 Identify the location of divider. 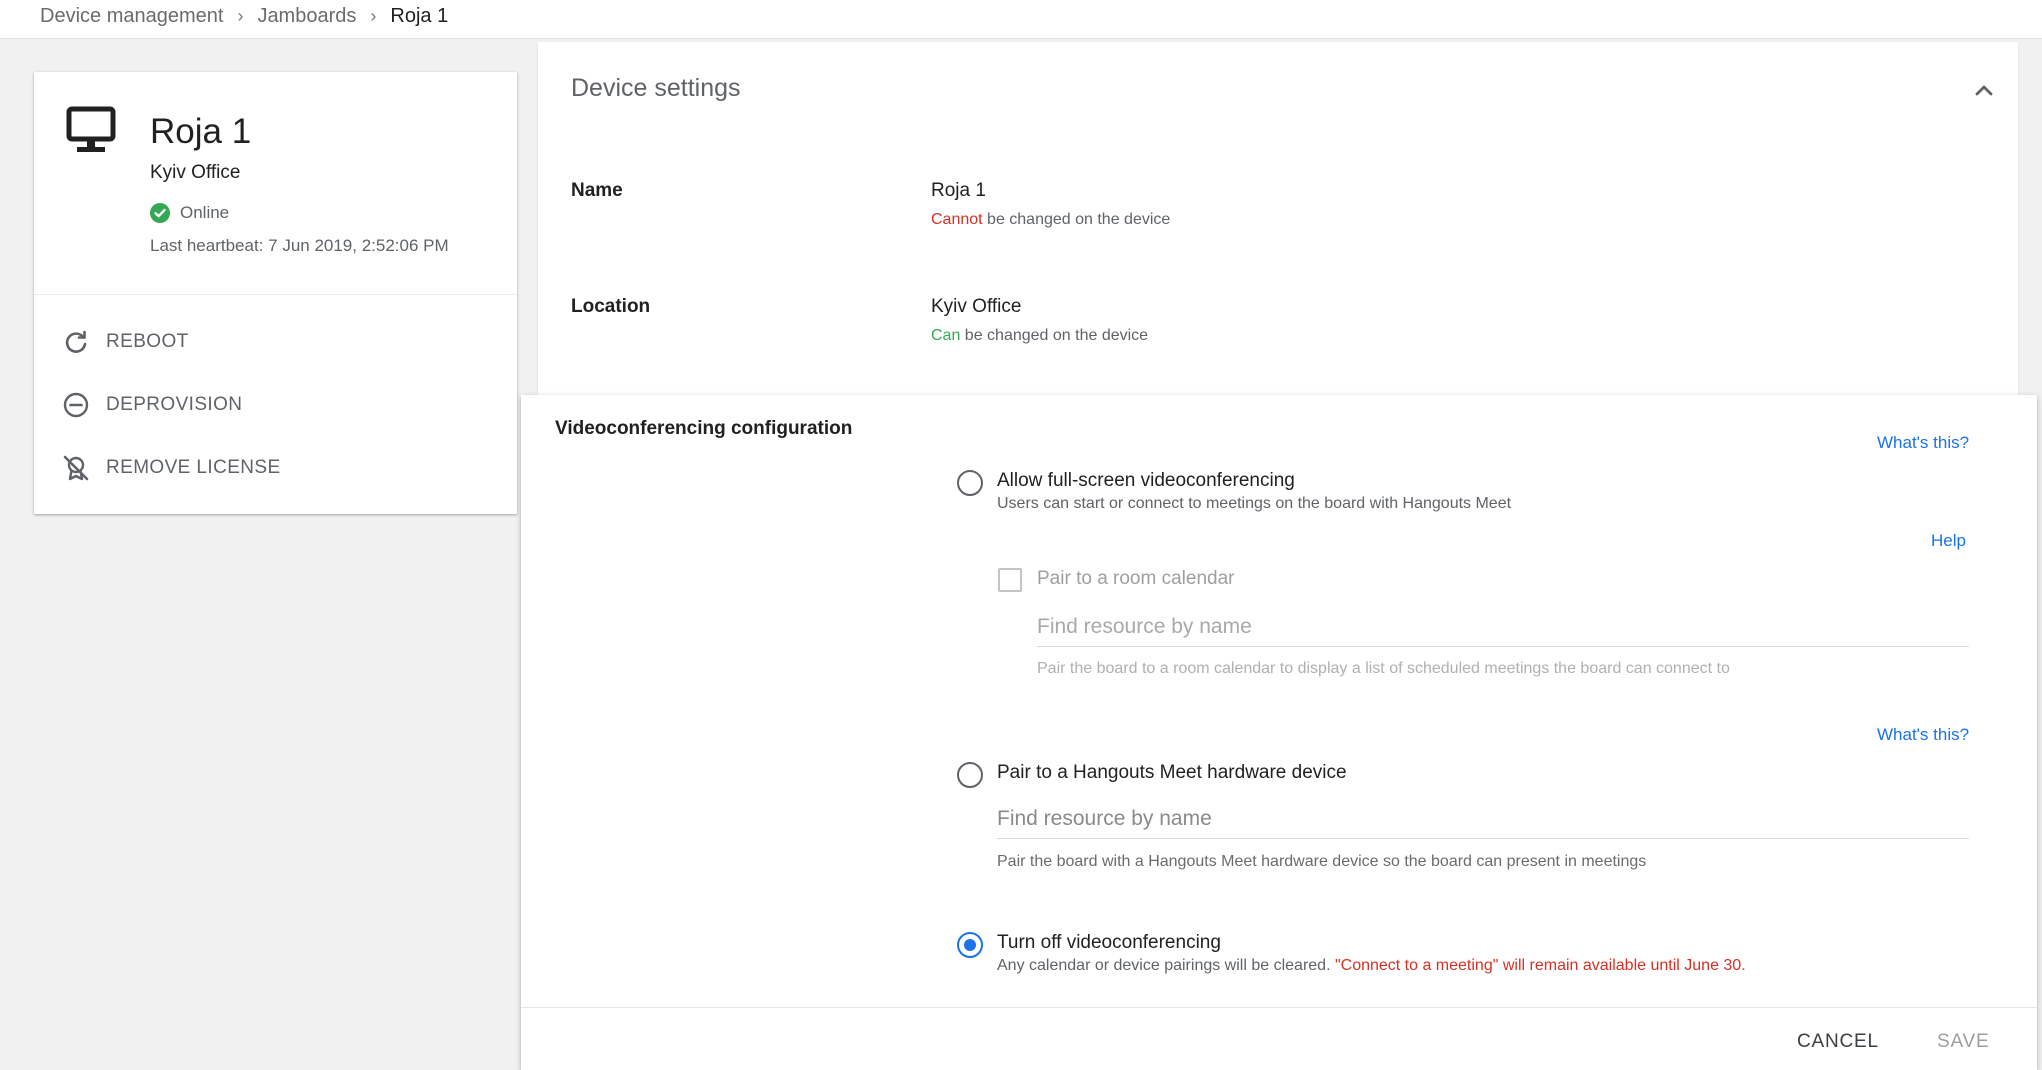
(275, 294).